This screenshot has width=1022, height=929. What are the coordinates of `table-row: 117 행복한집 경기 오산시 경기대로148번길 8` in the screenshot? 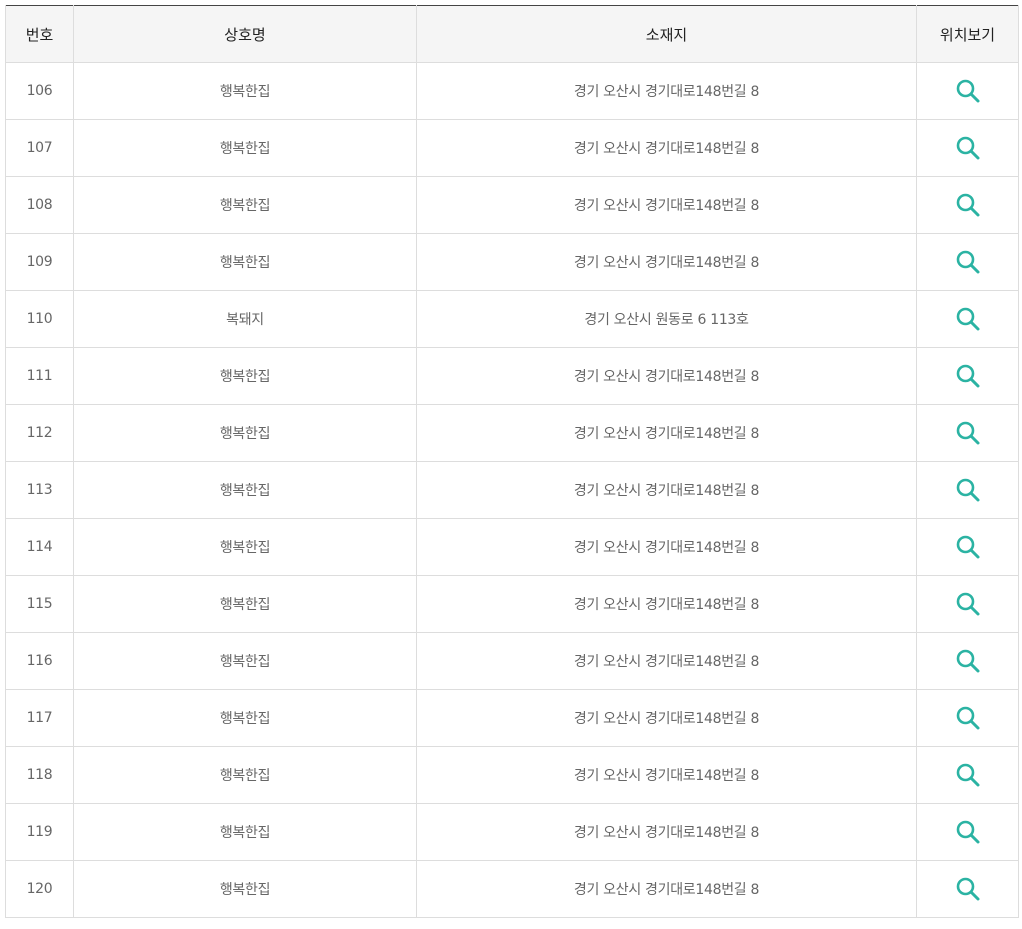 It's located at (512, 718).